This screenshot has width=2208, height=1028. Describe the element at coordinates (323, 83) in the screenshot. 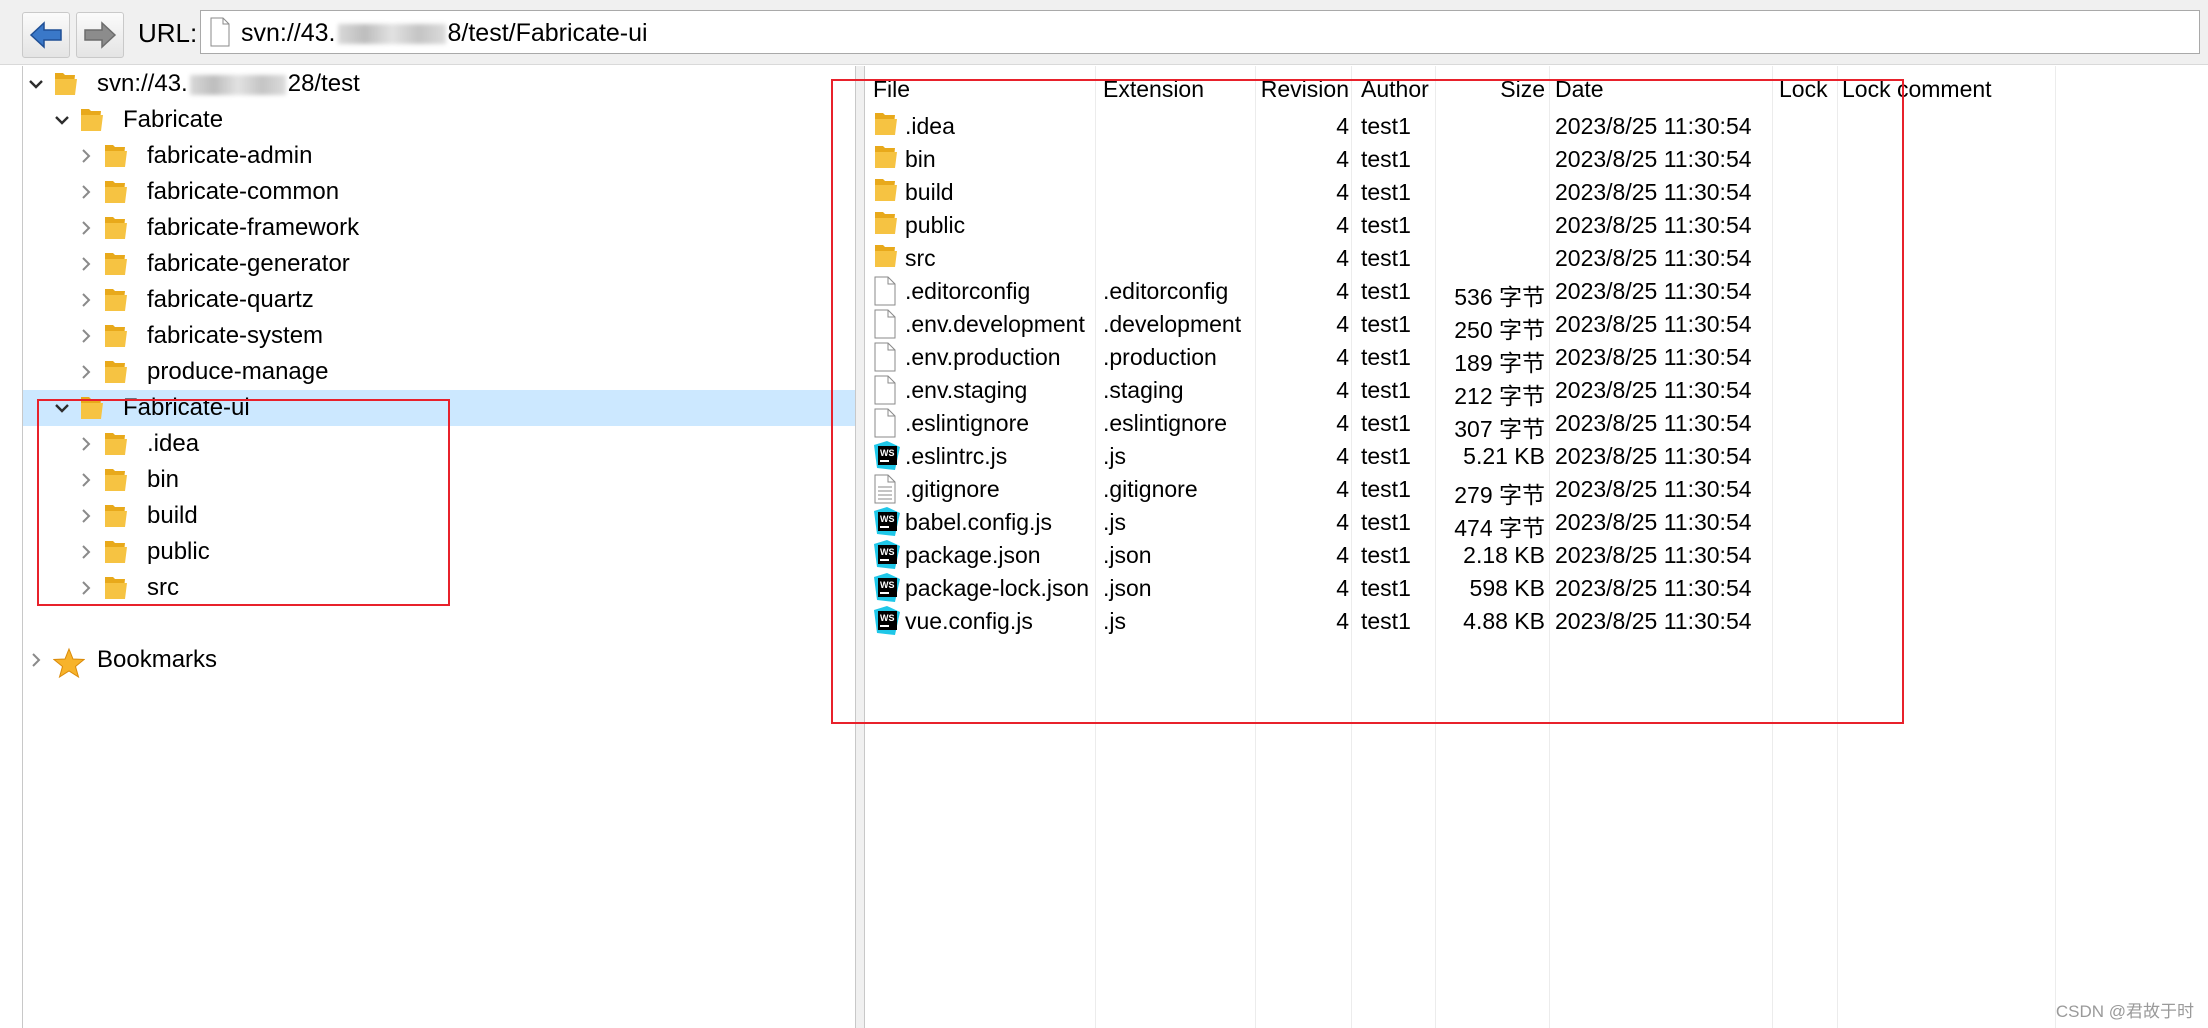

I see `root-suffix: 28/test` at that location.